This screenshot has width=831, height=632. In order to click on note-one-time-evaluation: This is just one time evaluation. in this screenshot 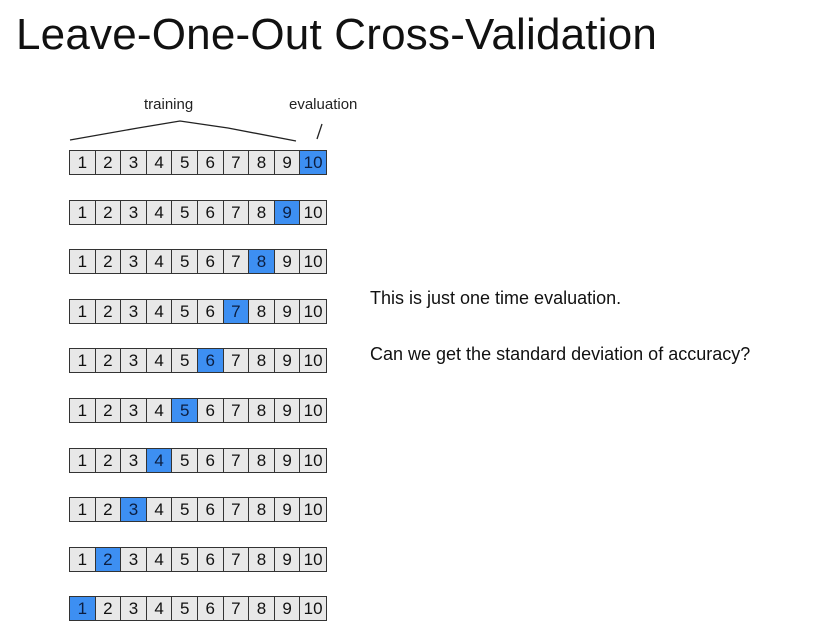, I will do `click(496, 298)`.